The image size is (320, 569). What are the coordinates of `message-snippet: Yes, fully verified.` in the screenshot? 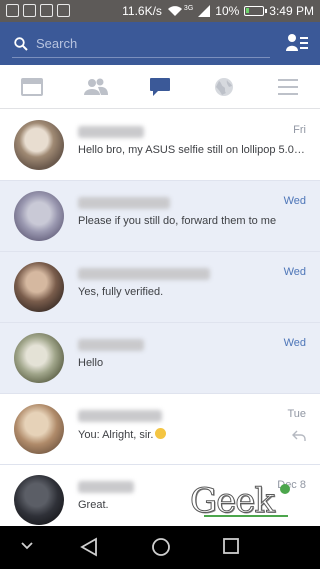 It's located at (121, 292).